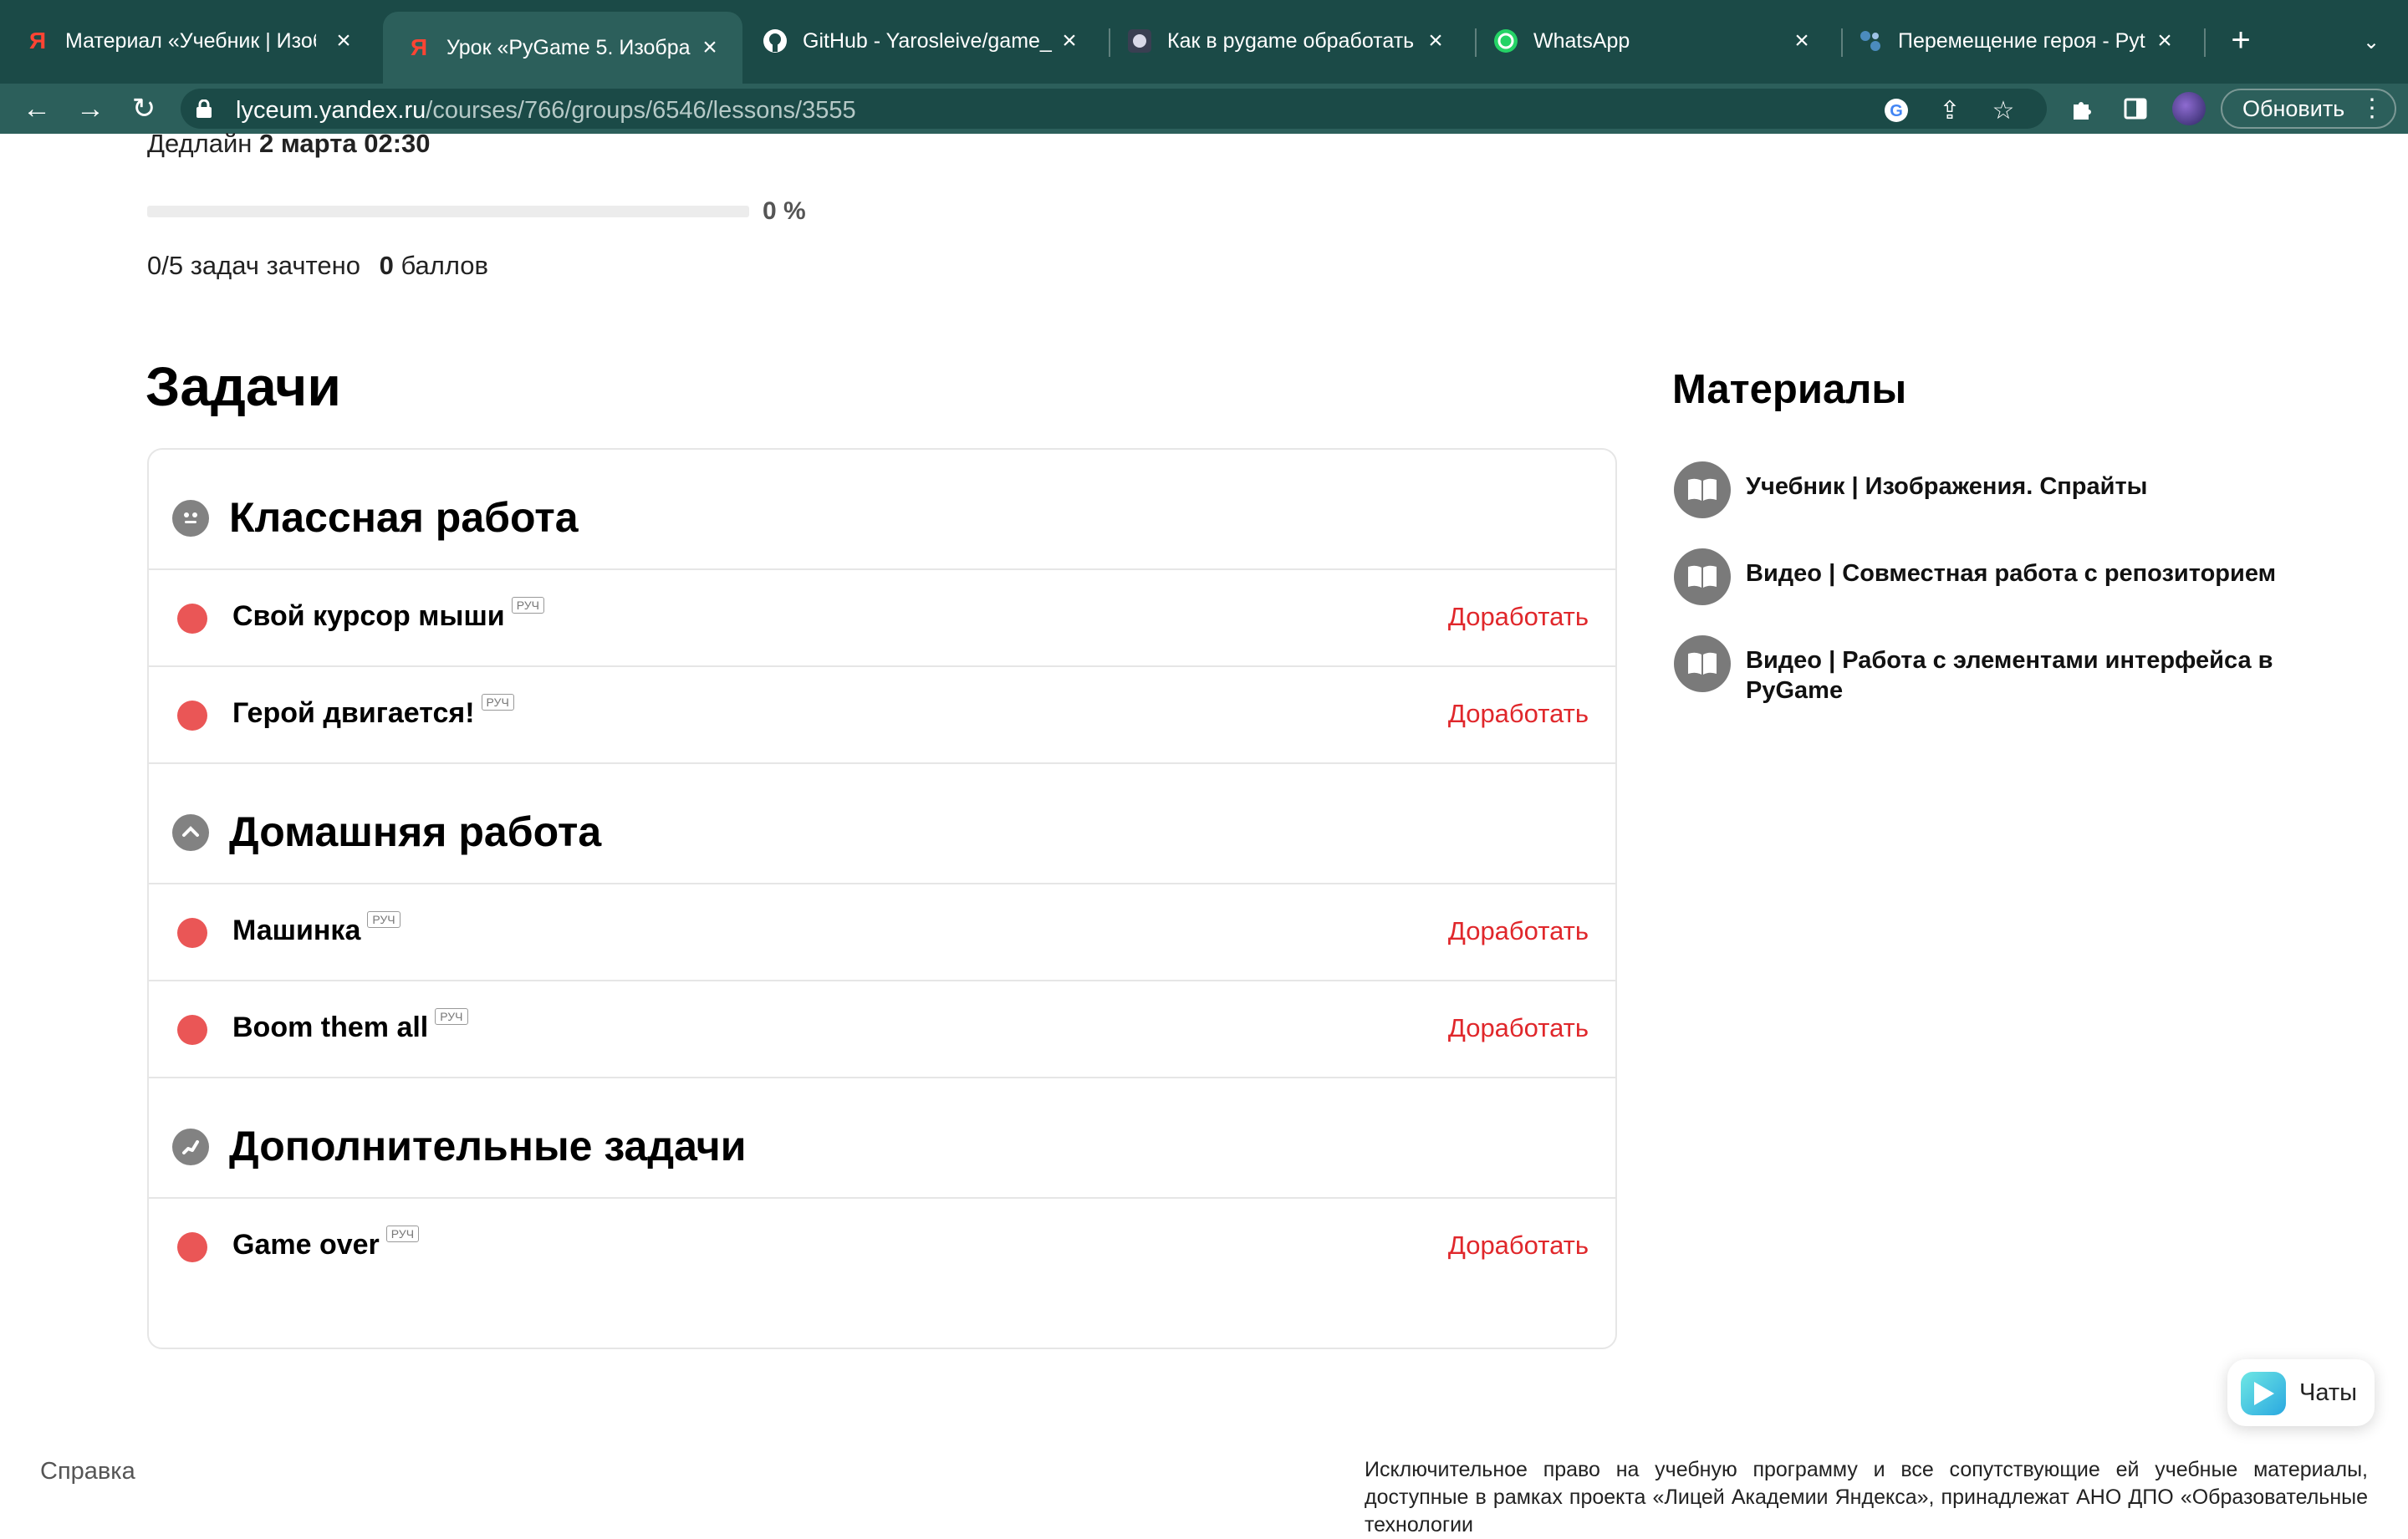  I want to click on progress-percent: 0 %, so click(785, 211).